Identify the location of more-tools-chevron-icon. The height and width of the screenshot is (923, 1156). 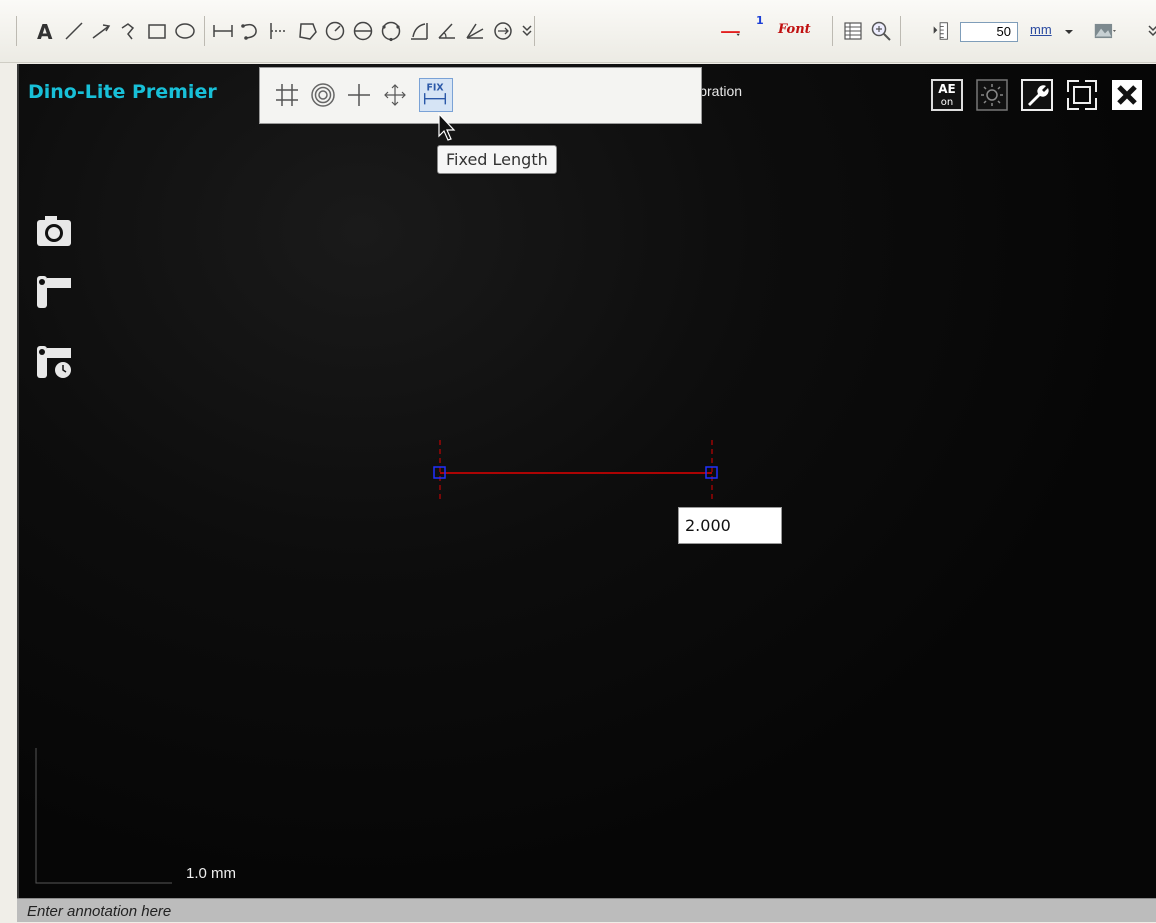
(524, 31).